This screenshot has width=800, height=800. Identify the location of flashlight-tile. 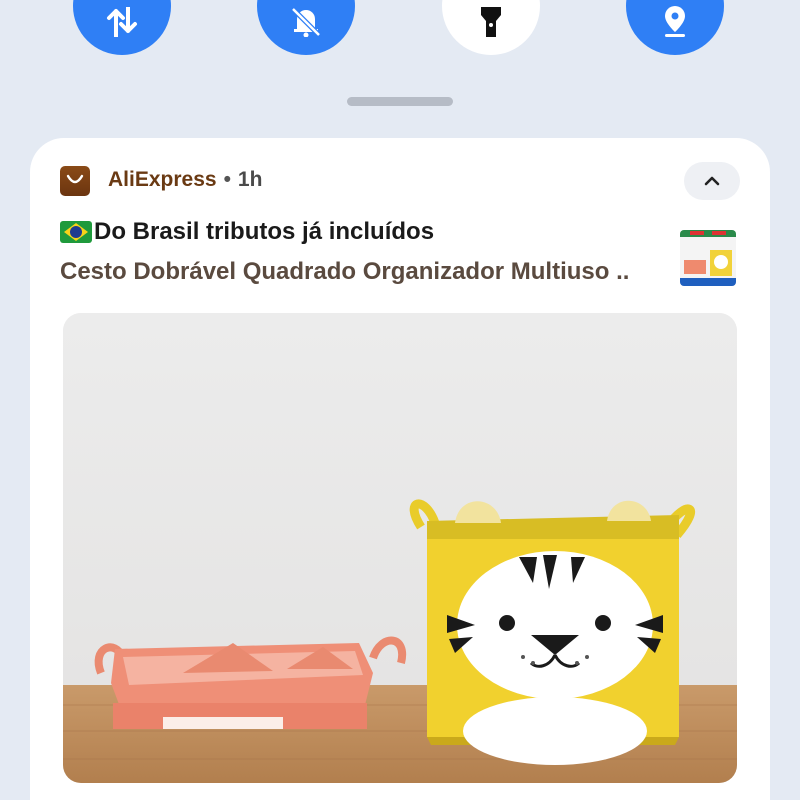
(491, 27).